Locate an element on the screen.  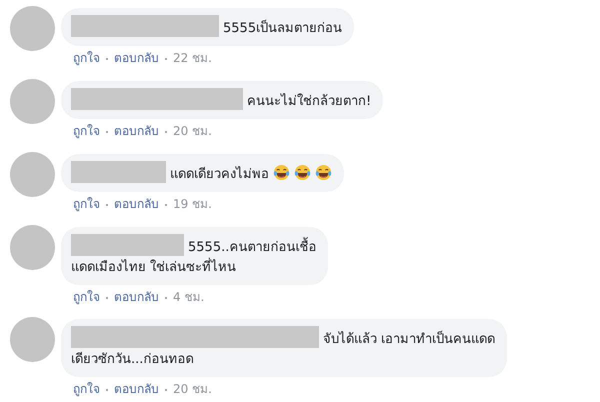
comment-text: แดดเดียวคงไม่พอ is located at coordinates (219, 174).